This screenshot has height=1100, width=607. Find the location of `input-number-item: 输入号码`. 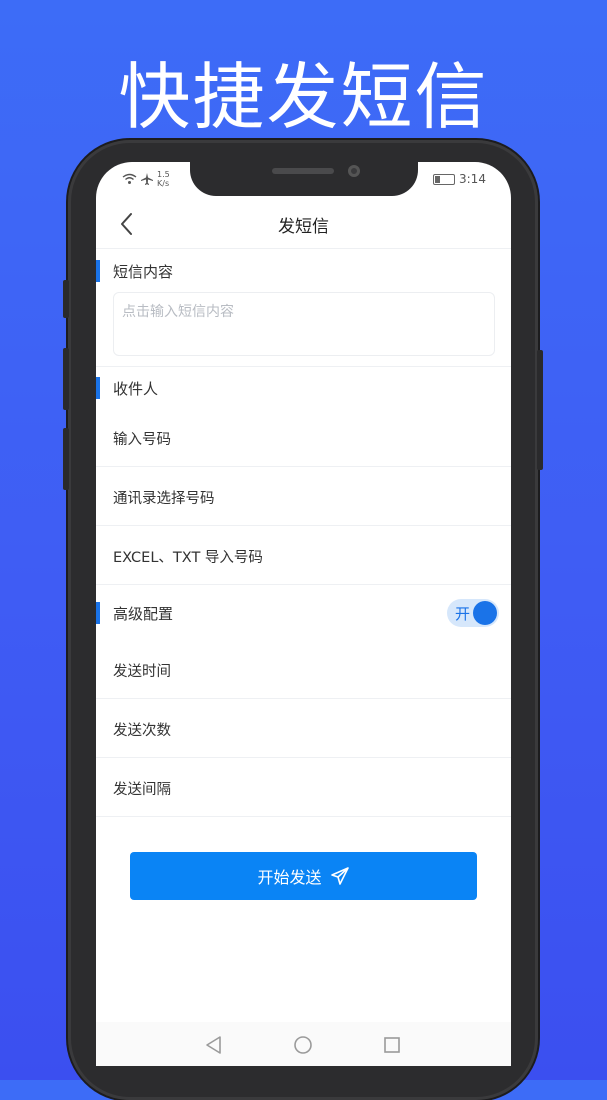

input-number-item: 输入号码 is located at coordinates (312, 438).